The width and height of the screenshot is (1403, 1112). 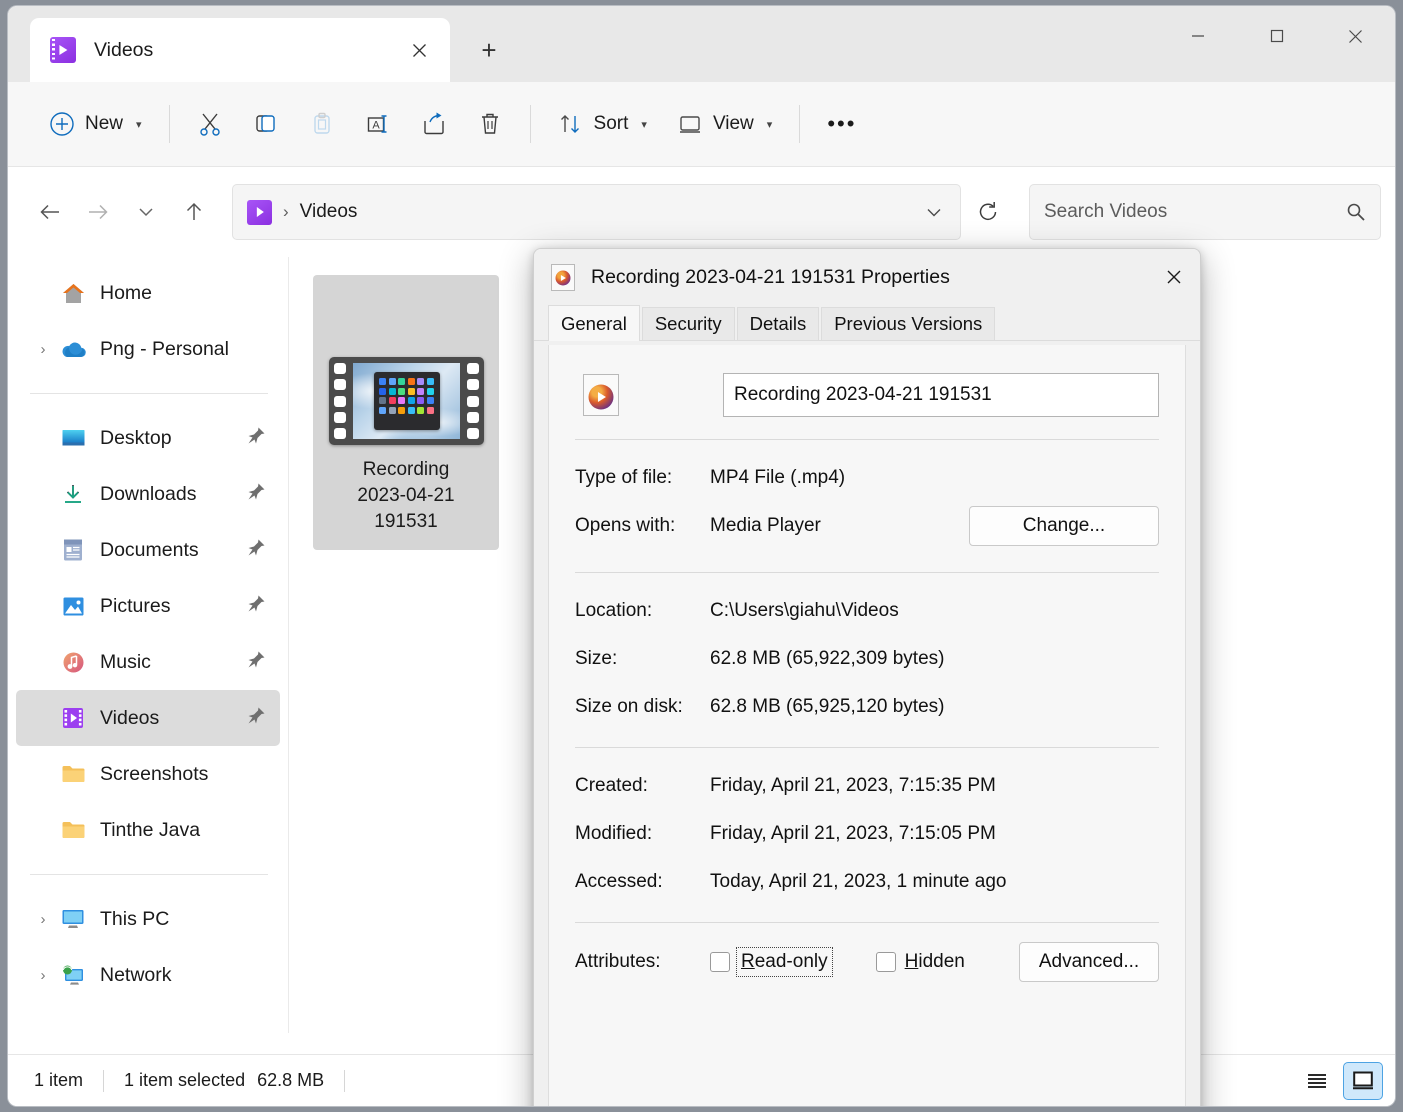 What do you see at coordinates (934, 212) in the screenshot?
I see `address-dropdown-button` at bounding box center [934, 212].